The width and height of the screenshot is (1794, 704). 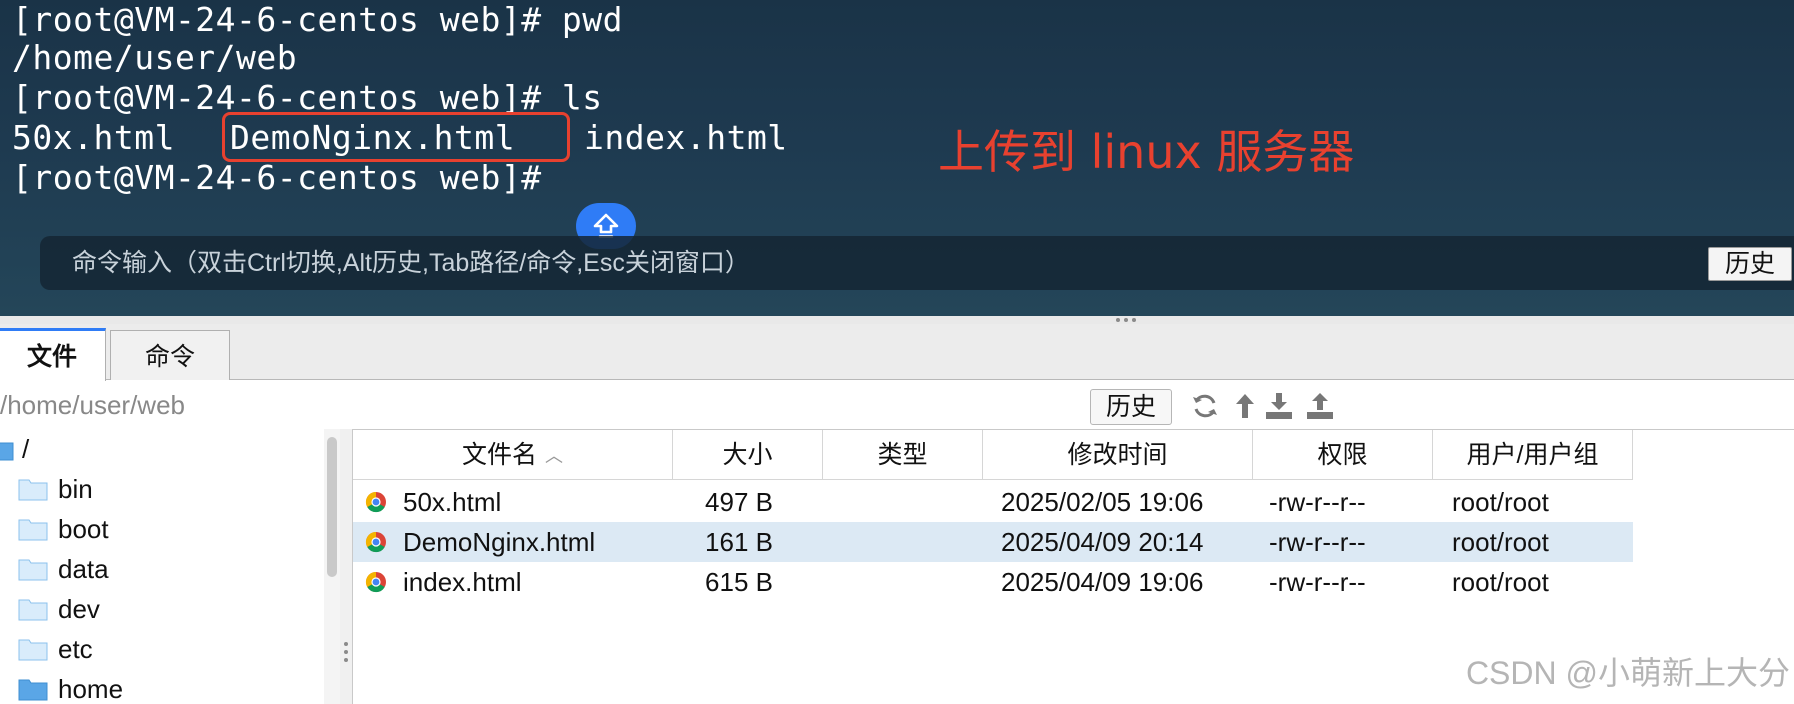 I want to click on ls-item-index: index.html, so click(x=686, y=137).